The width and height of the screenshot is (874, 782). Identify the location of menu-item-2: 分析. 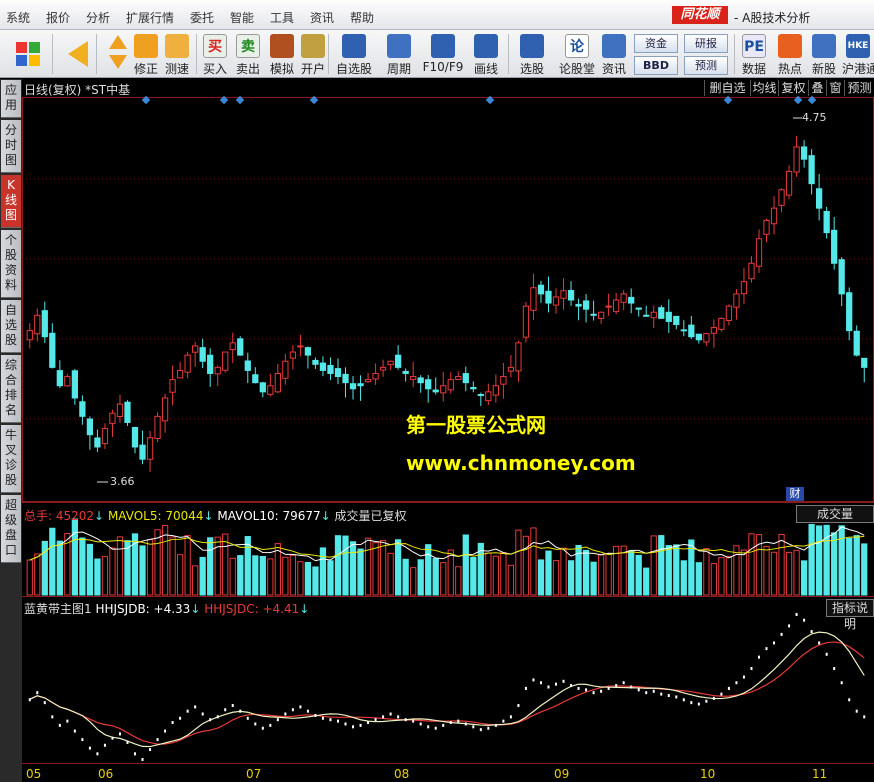
(98, 17).